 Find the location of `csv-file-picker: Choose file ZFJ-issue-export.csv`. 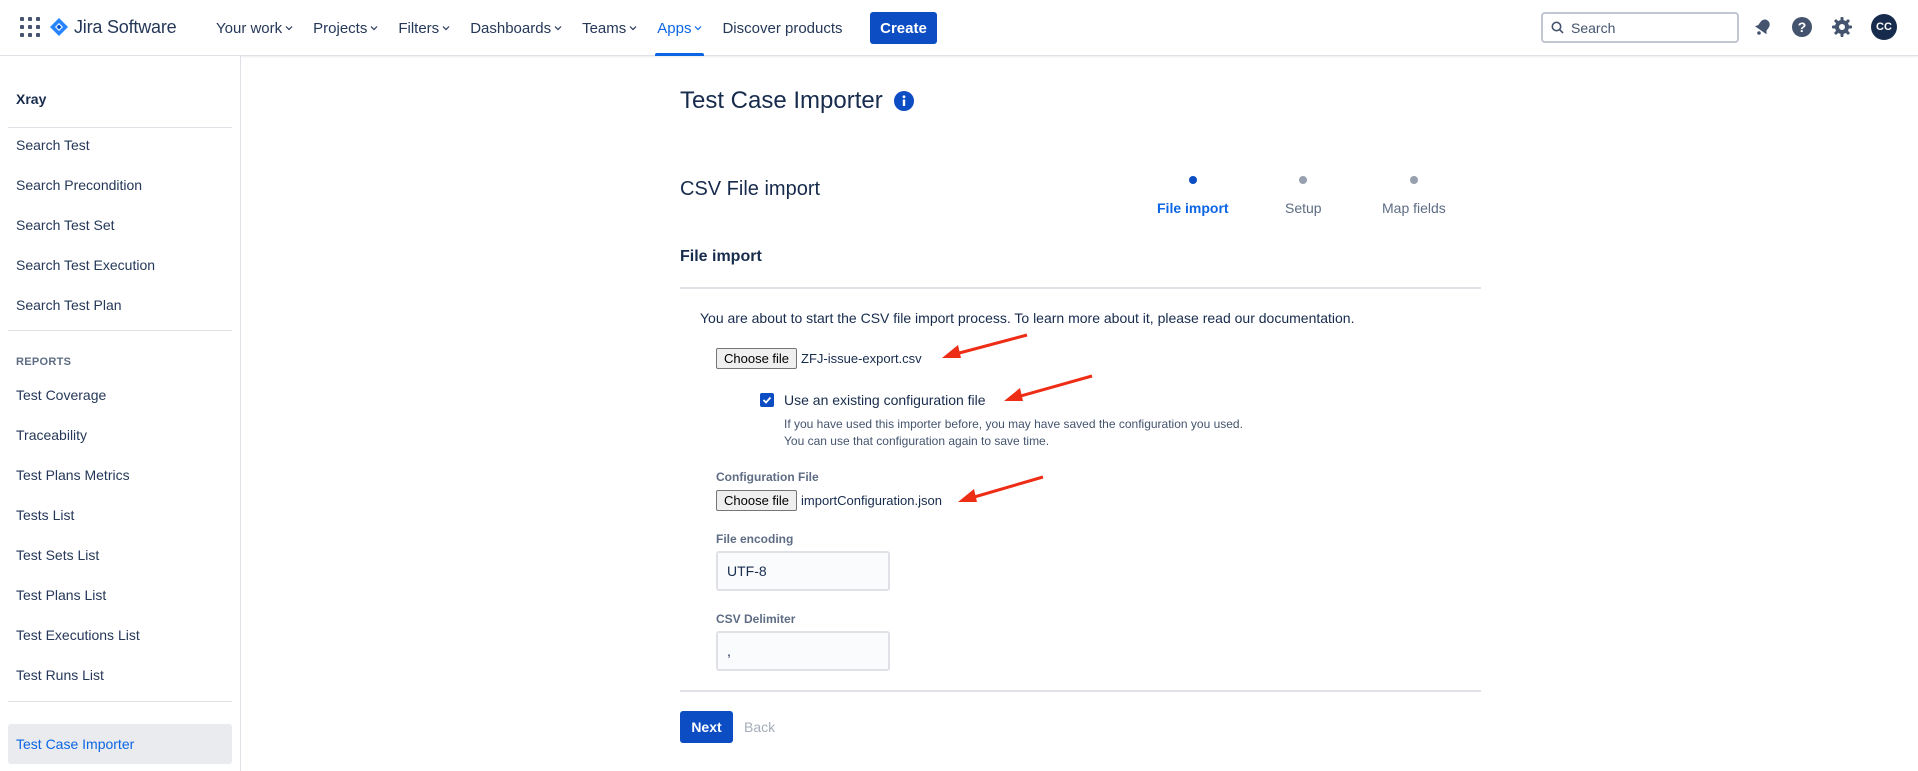

csv-file-picker: Choose file ZFJ-issue-export.csv is located at coordinates (819, 358).